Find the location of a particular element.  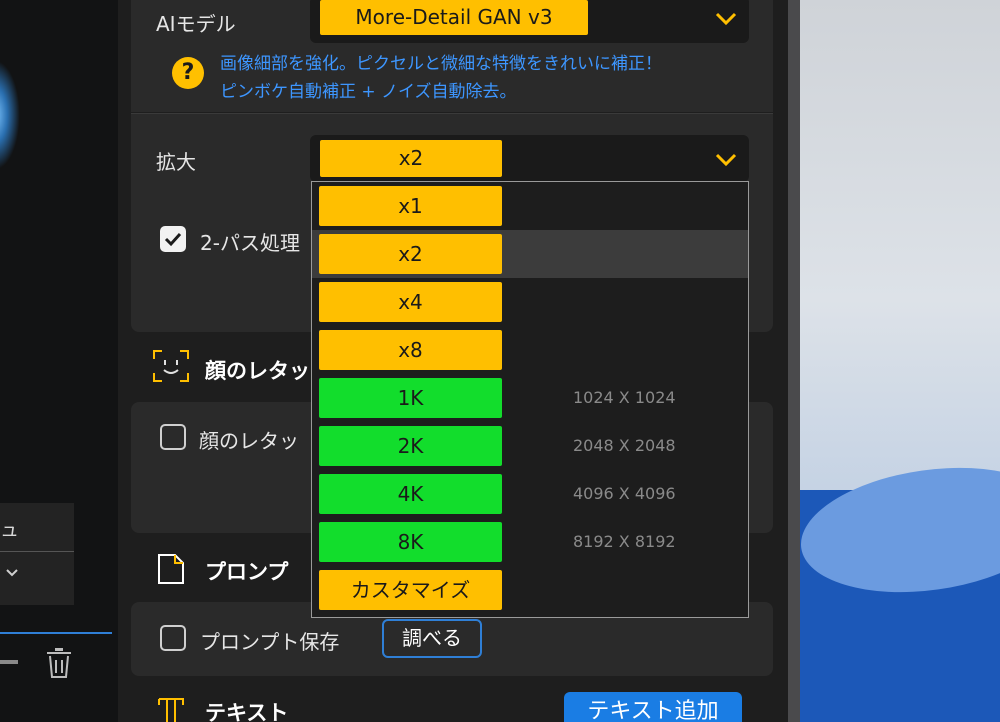

dropdown-option-x8: x8 is located at coordinates (530, 350).